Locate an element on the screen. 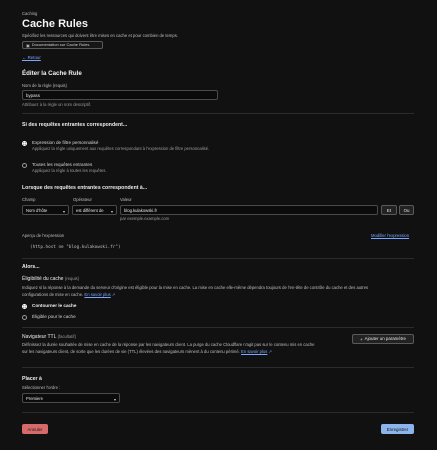 The width and height of the screenshot is (437, 450). value-label: Valeur is located at coordinates (126, 199).